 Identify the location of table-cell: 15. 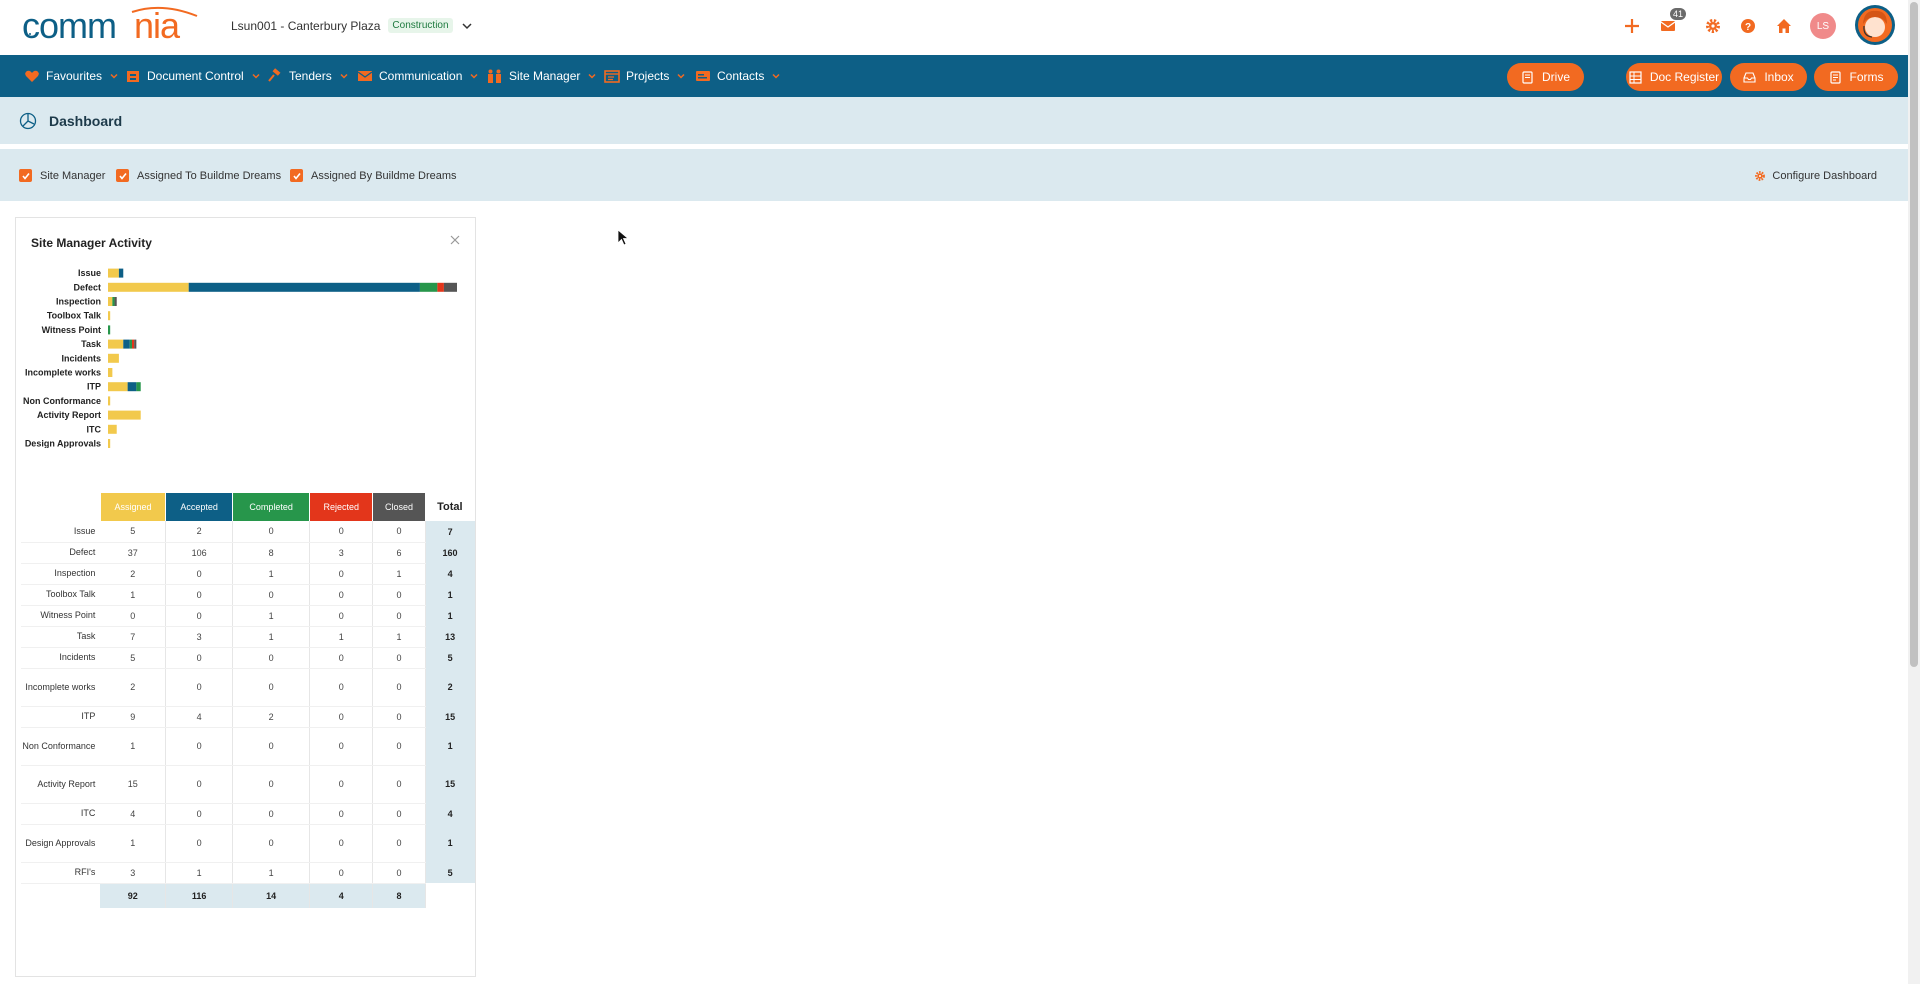
(133, 784).